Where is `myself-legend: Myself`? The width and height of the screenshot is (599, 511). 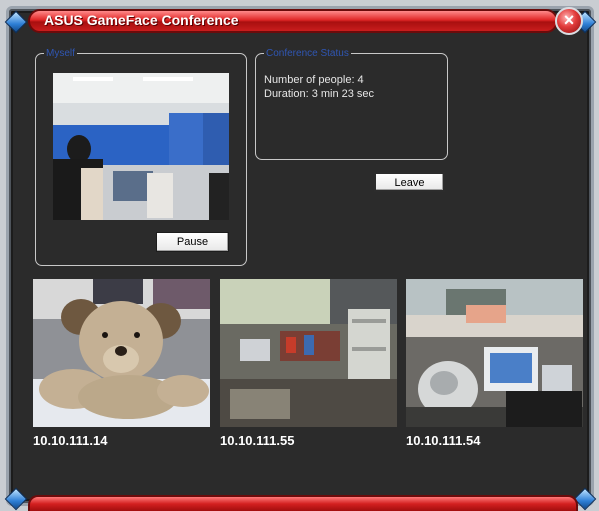 myself-legend: Myself is located at coordinates (60, 53).